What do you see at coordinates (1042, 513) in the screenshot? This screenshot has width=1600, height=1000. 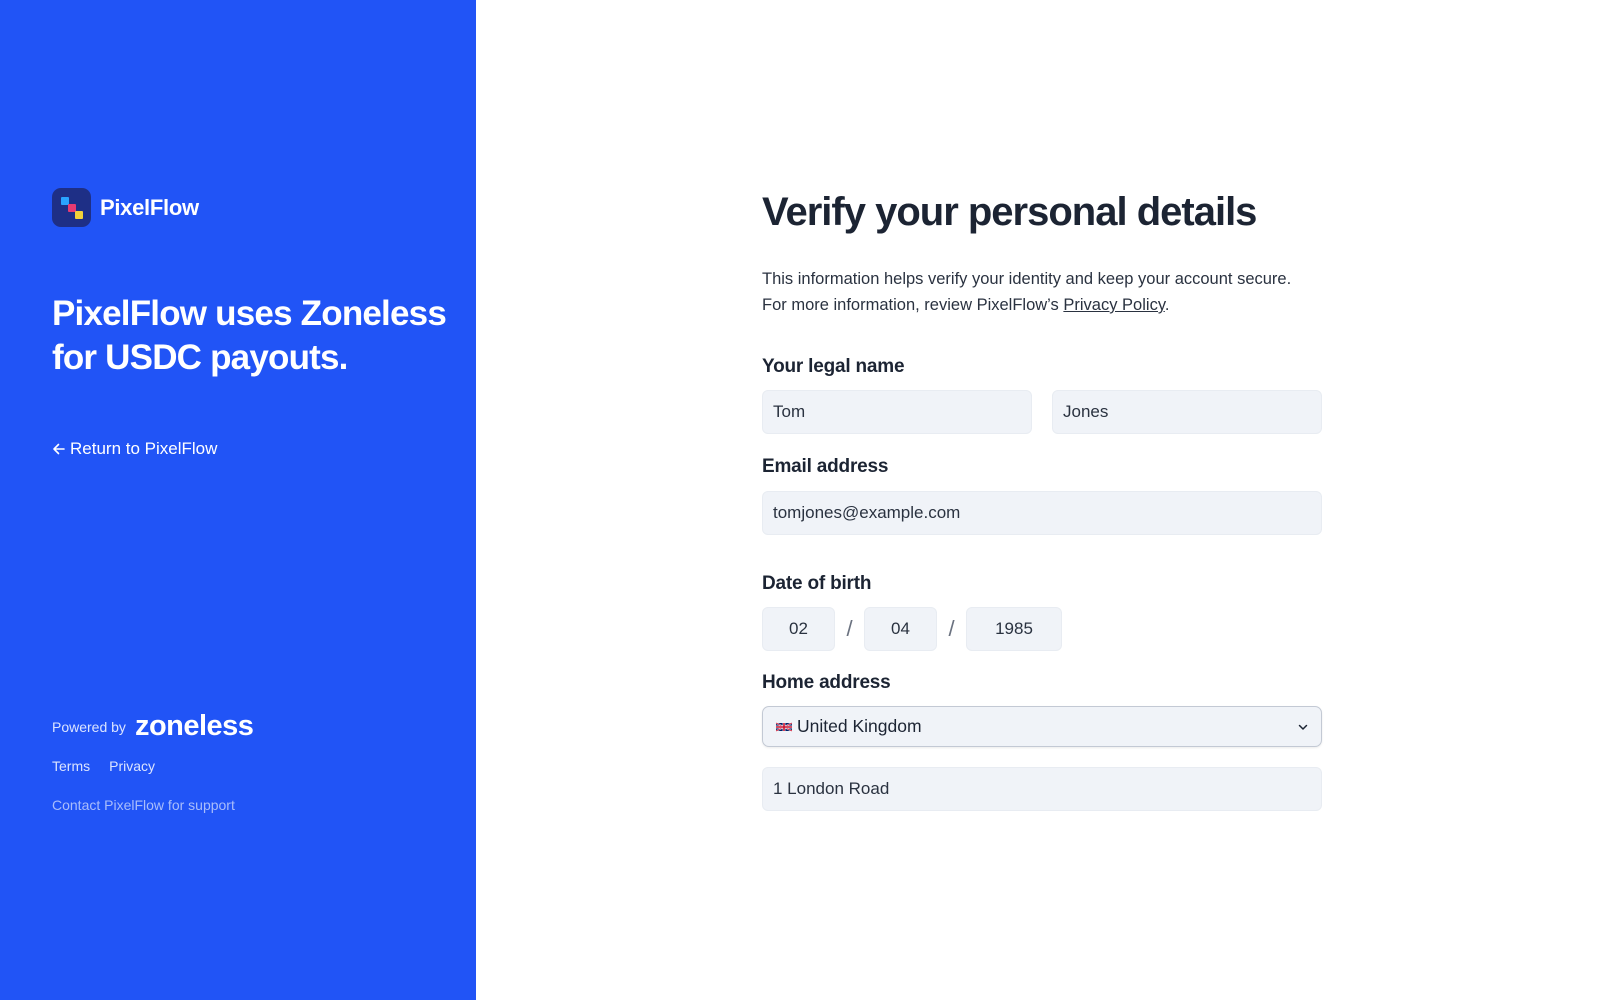 I see `email-field: tomjones@example.com` at bounding box center [1042, 513].